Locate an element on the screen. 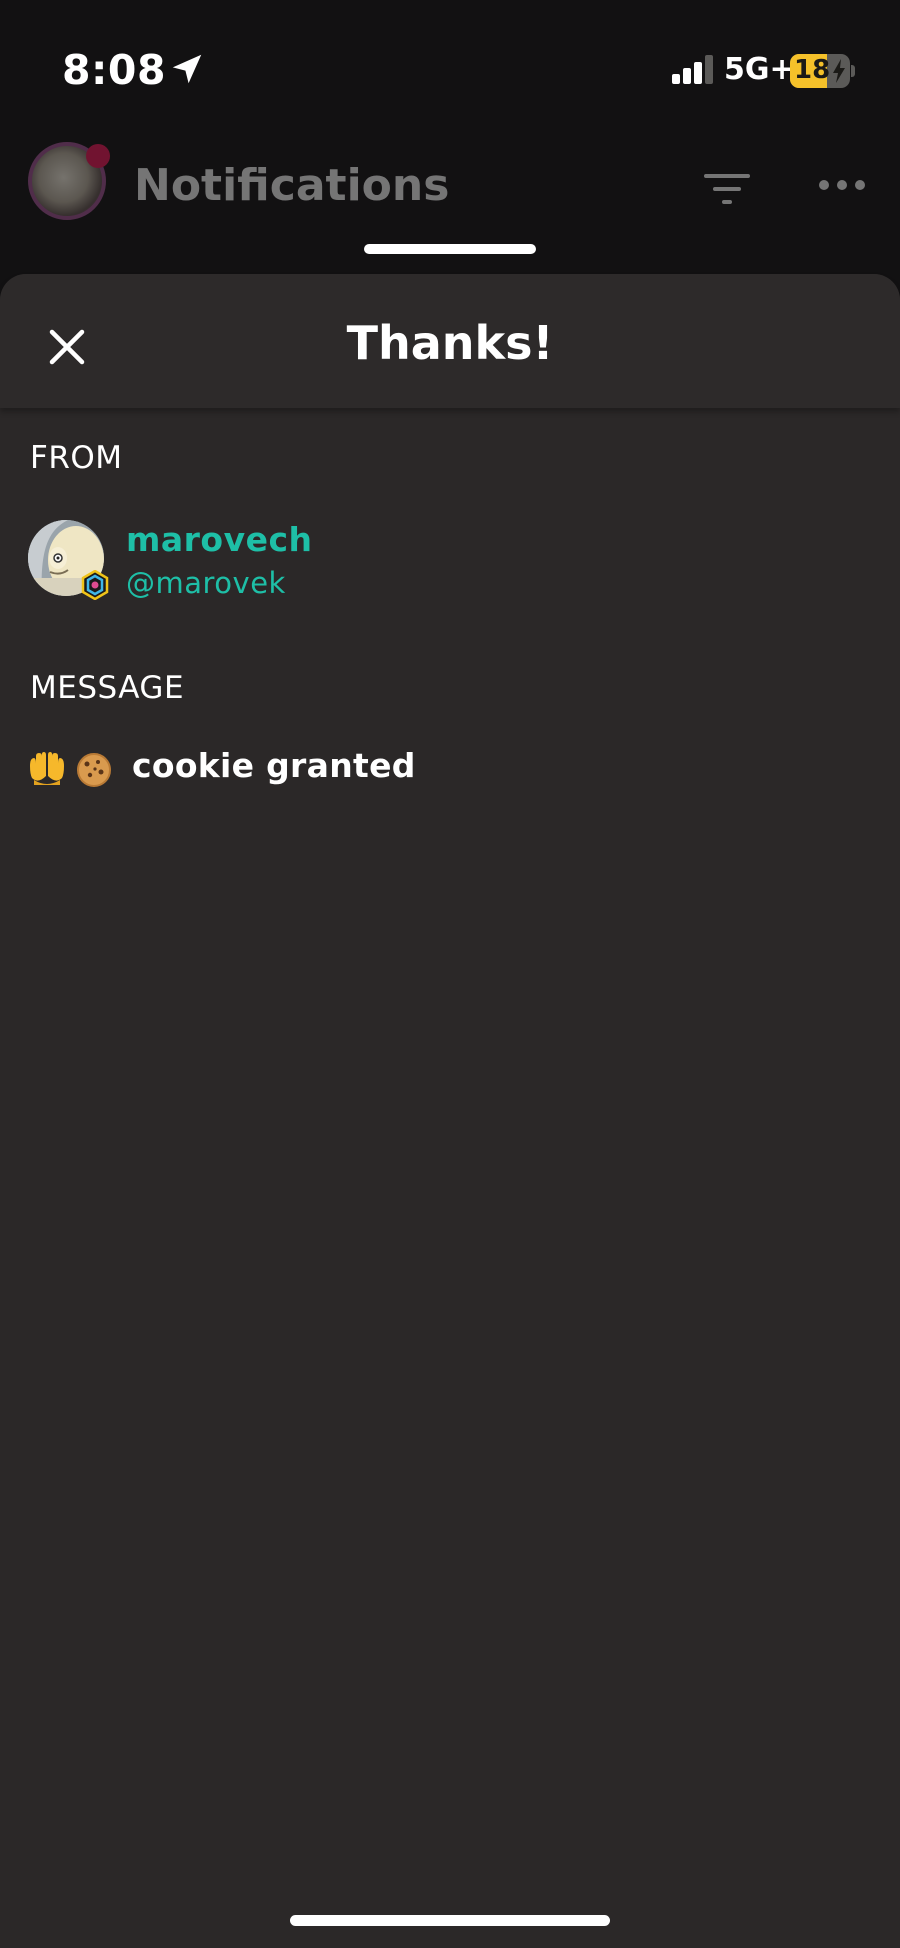  sender-handle: @marovek is located at coordinates (206, 583).